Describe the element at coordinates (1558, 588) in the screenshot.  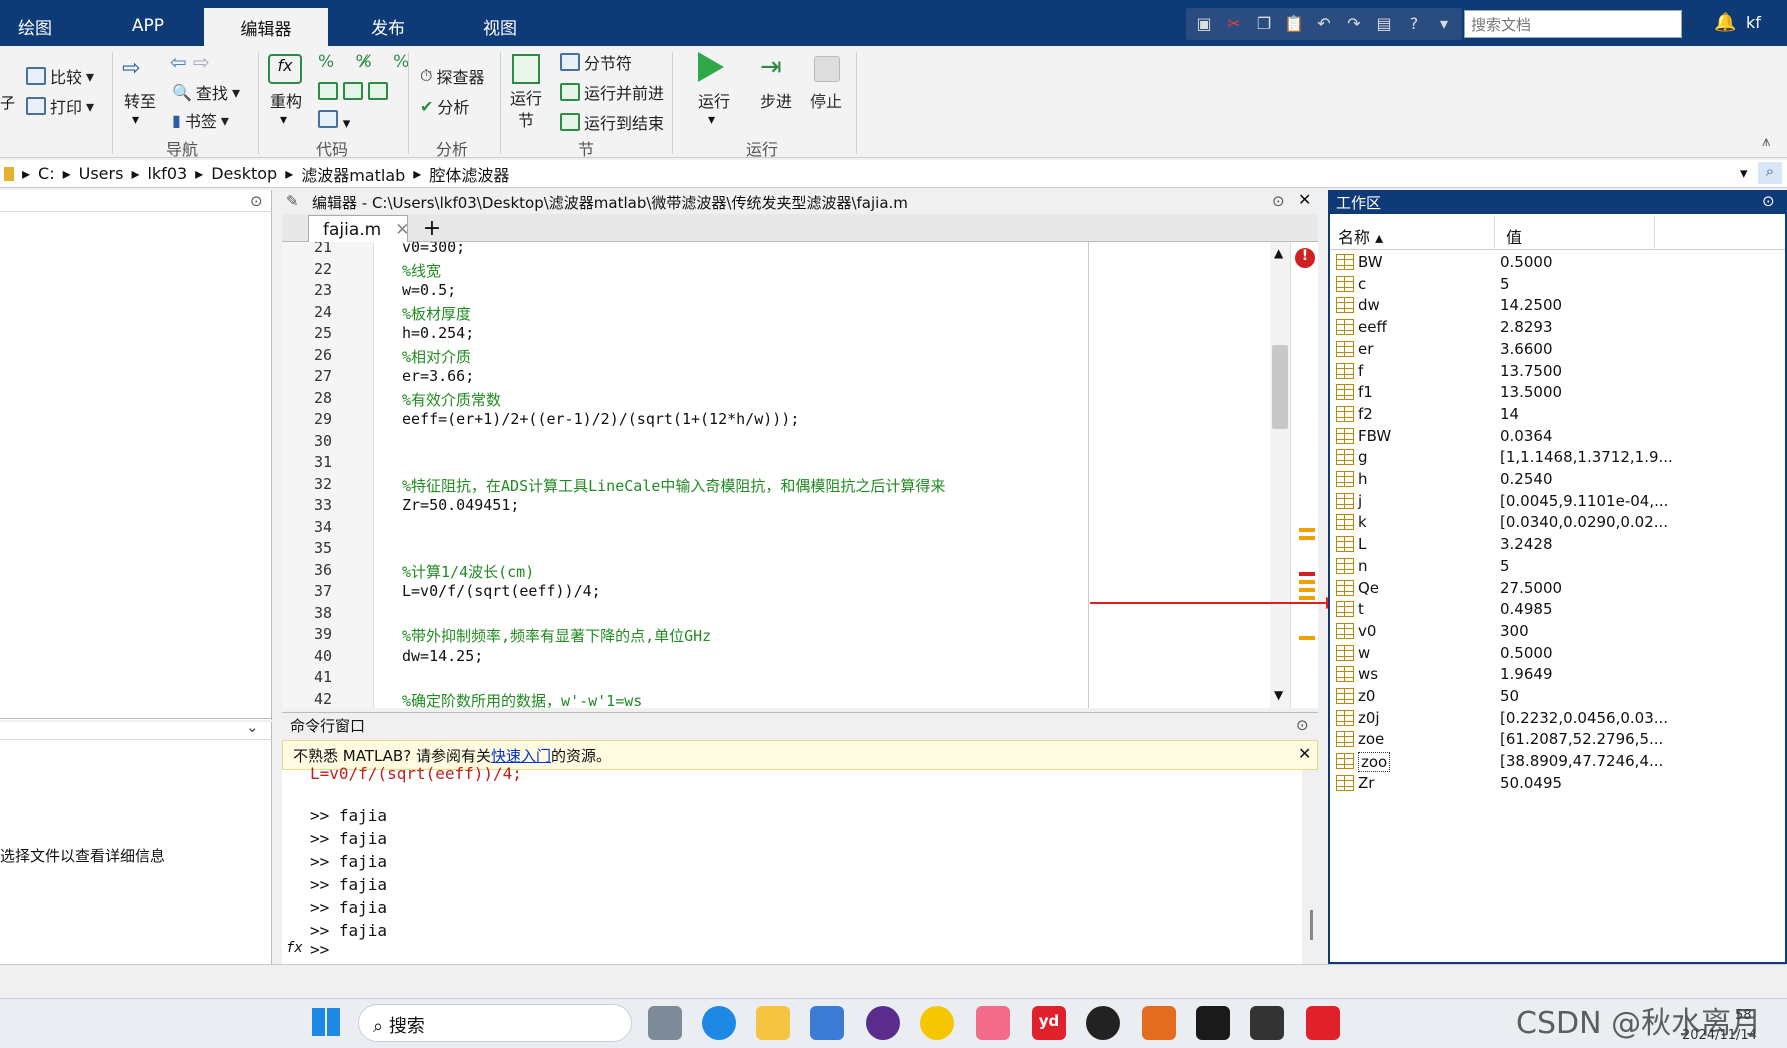
I see `workspace-row: Qe 27.5000` at that location.